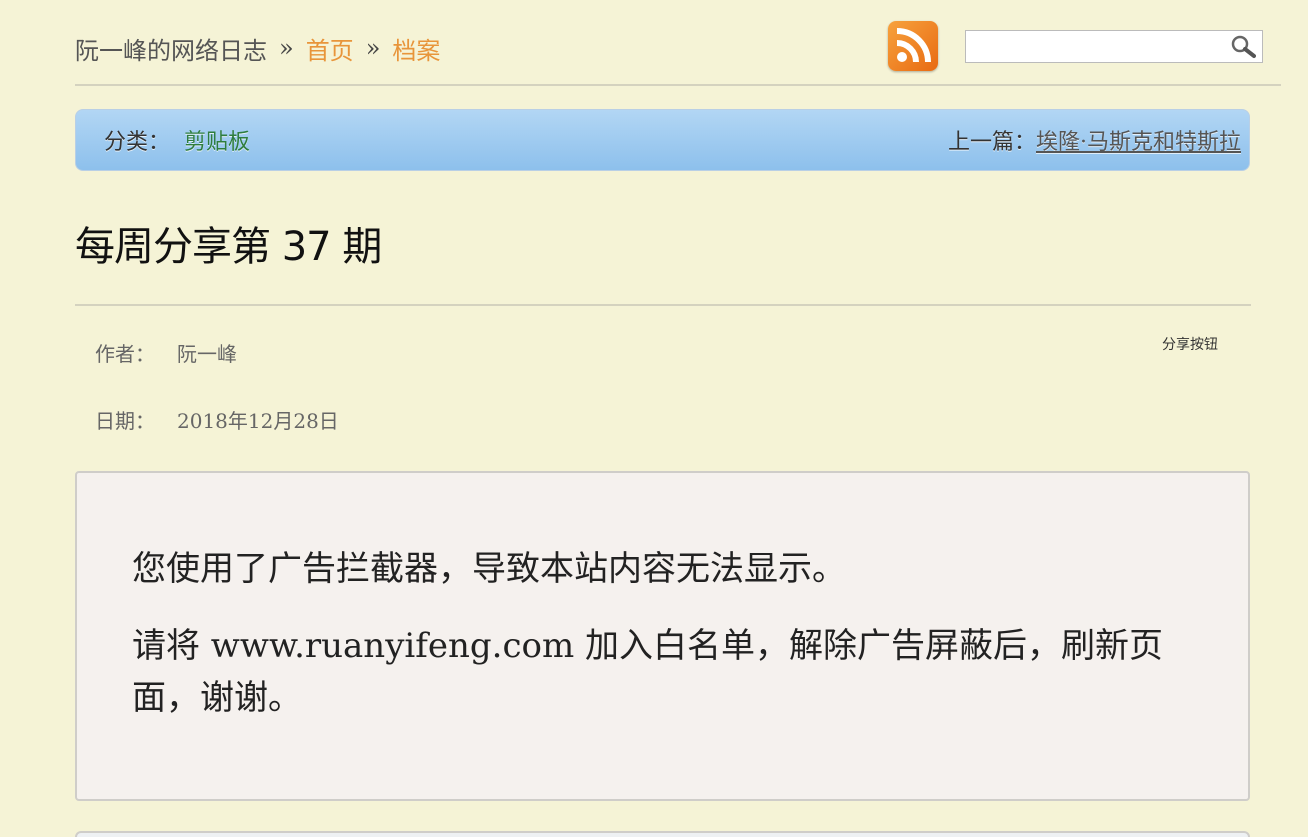 This screenshot has width=1308, height=837. I want to click on previous-post: 上一篇：埃隆·马斯克和特斯拉, so click(1094, 140).